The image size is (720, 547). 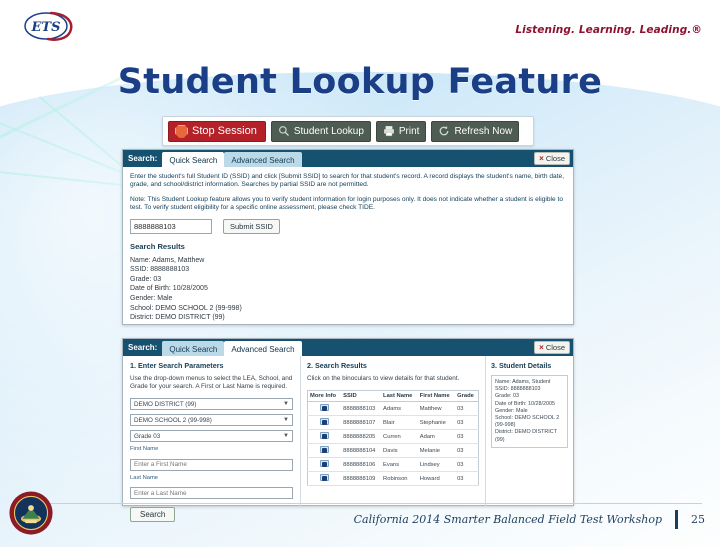 What do you see at coordinates (143, 158) in the screenshot?
I see `quick-search-label: Search:` at bounding box center [143, 158].